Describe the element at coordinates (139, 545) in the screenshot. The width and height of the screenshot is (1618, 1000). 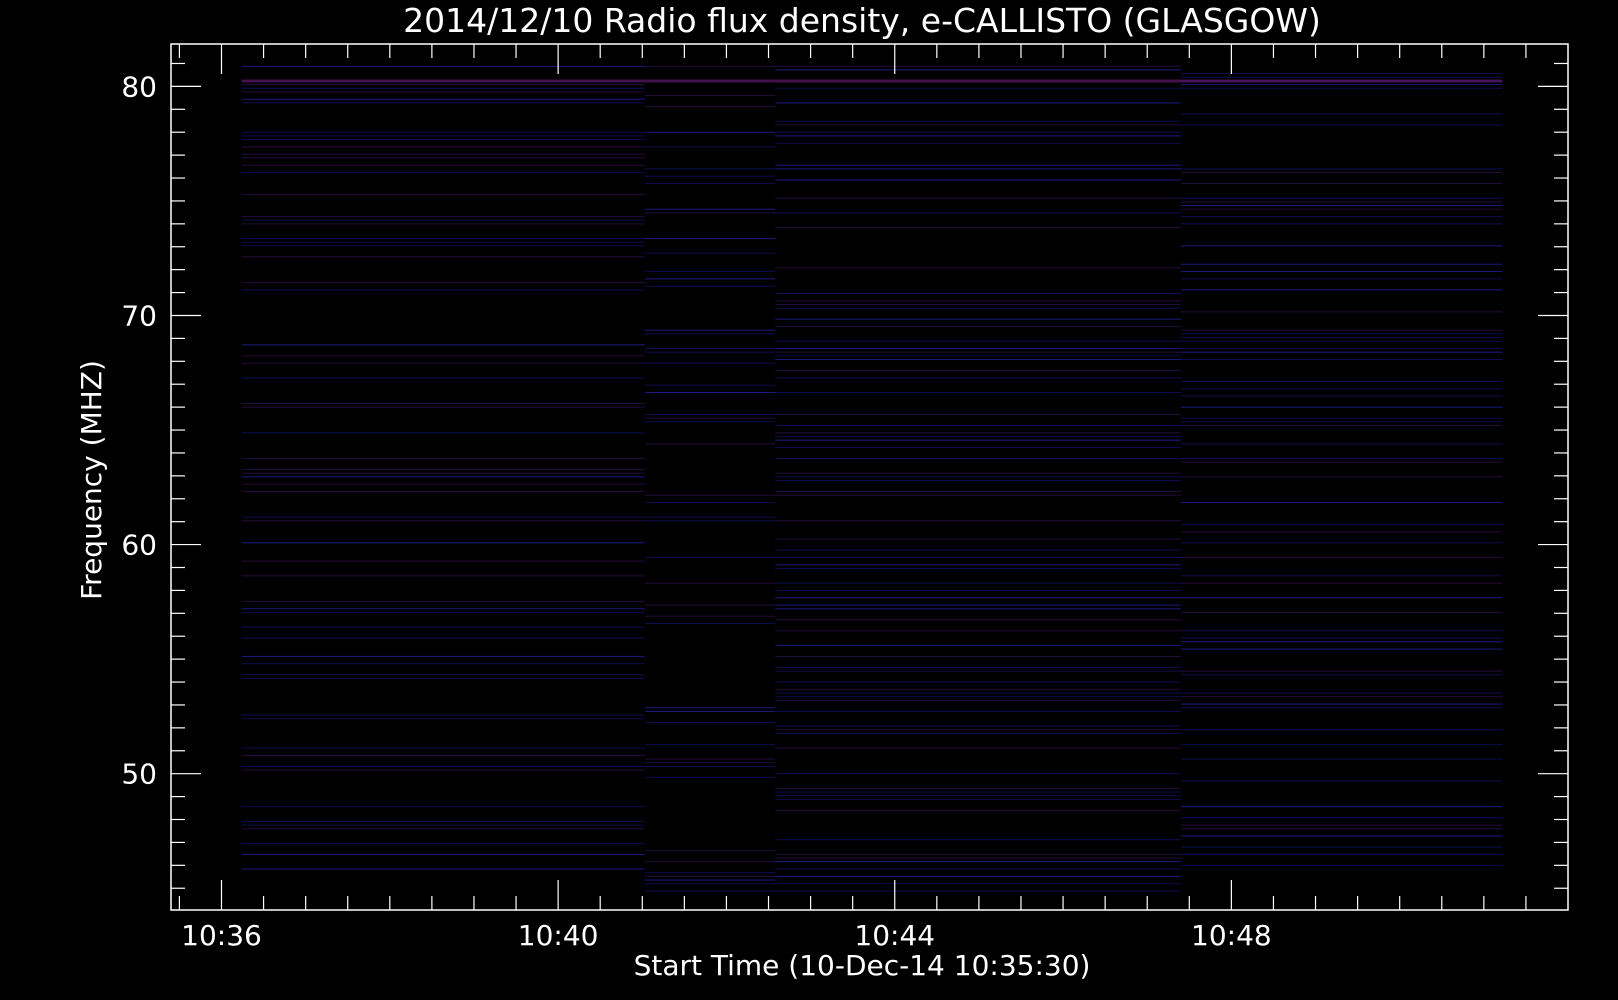
I see `y-tick-label: 60` at that location.